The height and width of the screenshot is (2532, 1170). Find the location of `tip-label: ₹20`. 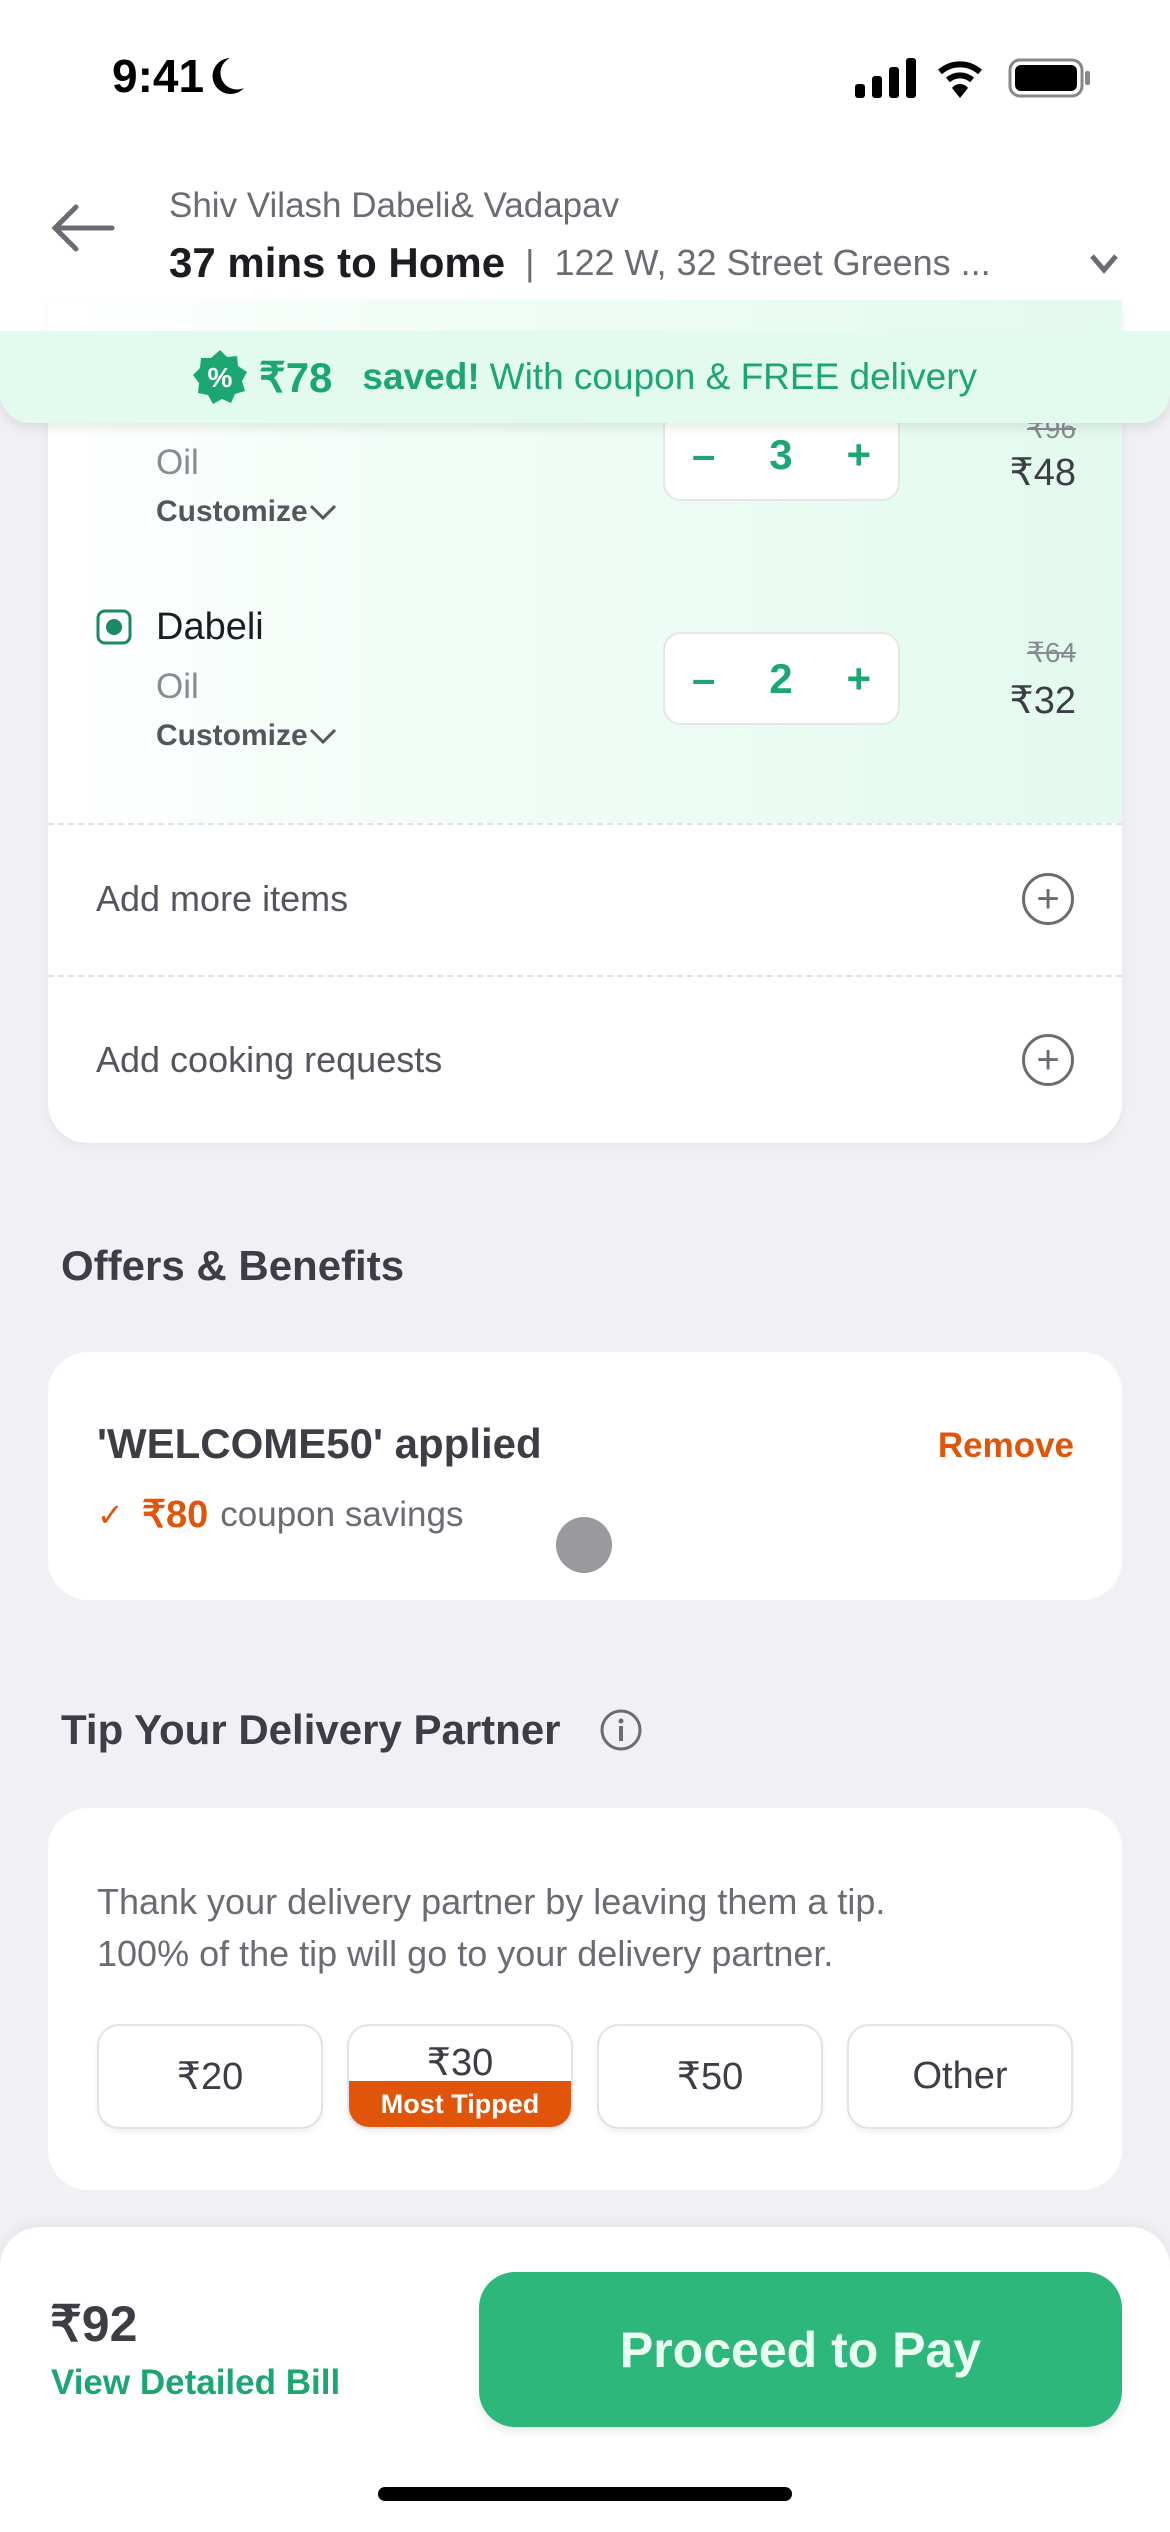

tip-label: ₹20 is located at coordinates (210, 2077).